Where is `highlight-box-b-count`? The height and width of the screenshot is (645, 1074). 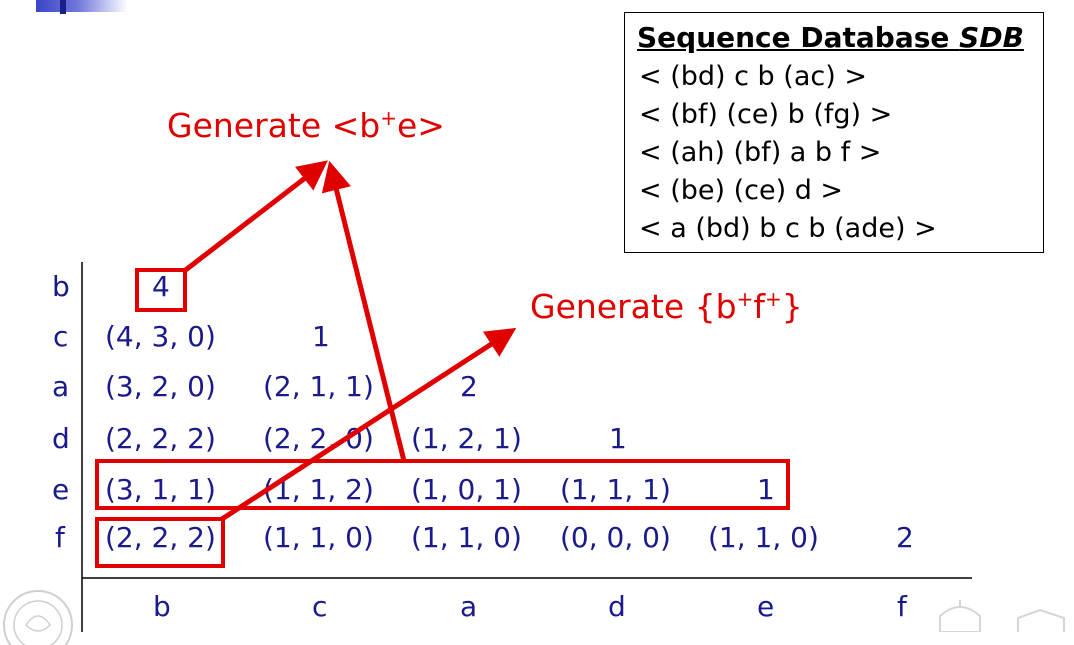
highlight-box-b-count is located at coordinates (161, 290).